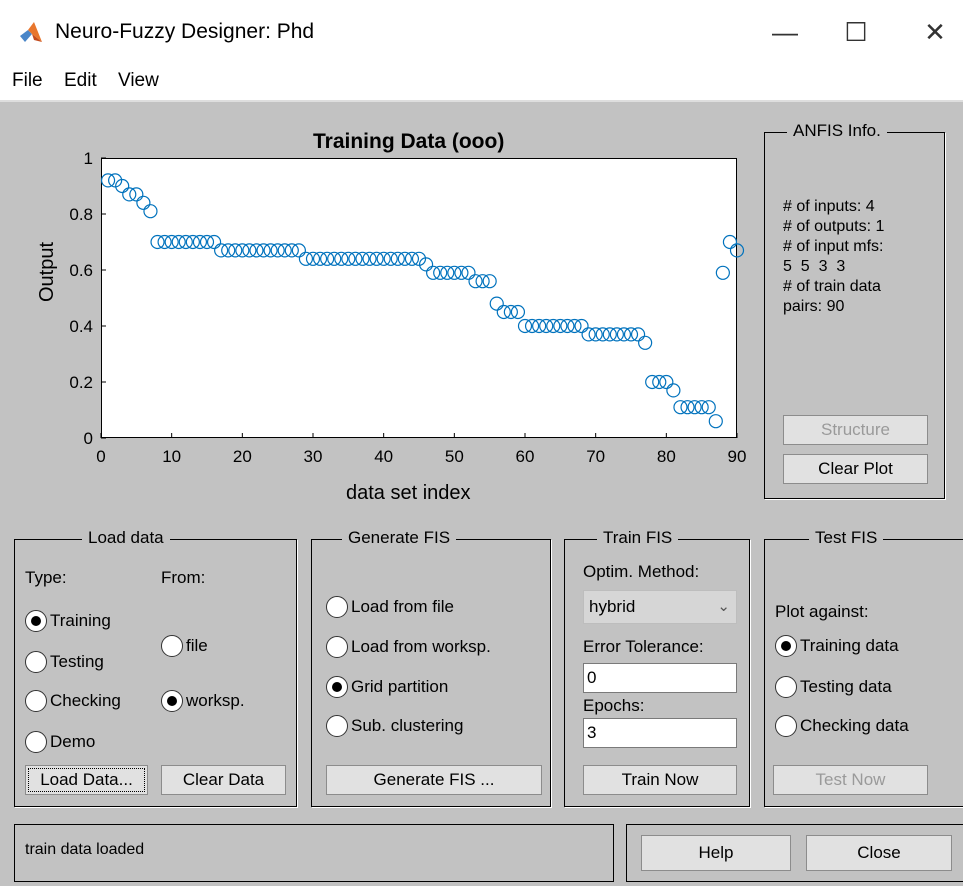  What do you see at coordinates (612, 606) in the screenshot?
I see `optim-method-value: hybrid` at bounding box center [612, 606].